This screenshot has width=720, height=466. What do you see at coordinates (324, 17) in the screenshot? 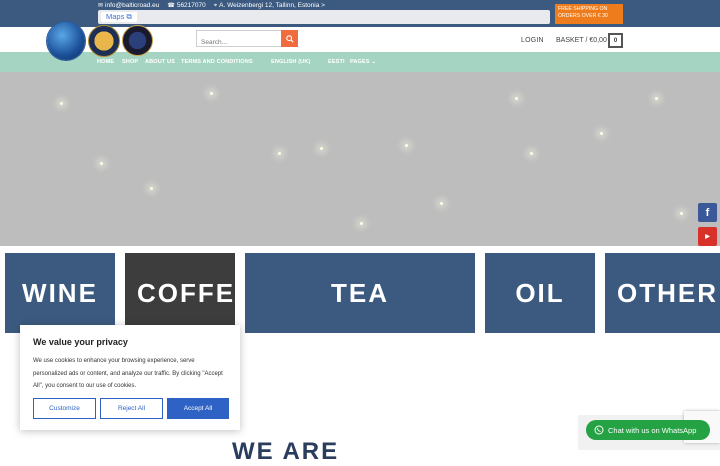
I see `maps-bar: Maps ⧉` at bounding box center [324, 17].